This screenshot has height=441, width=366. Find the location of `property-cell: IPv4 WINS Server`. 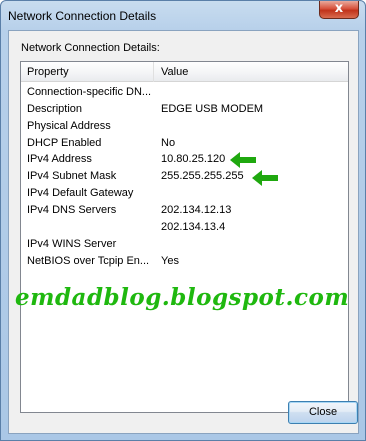

property-cell: IPv4 WINS Server is located at coordinates (72, 244).